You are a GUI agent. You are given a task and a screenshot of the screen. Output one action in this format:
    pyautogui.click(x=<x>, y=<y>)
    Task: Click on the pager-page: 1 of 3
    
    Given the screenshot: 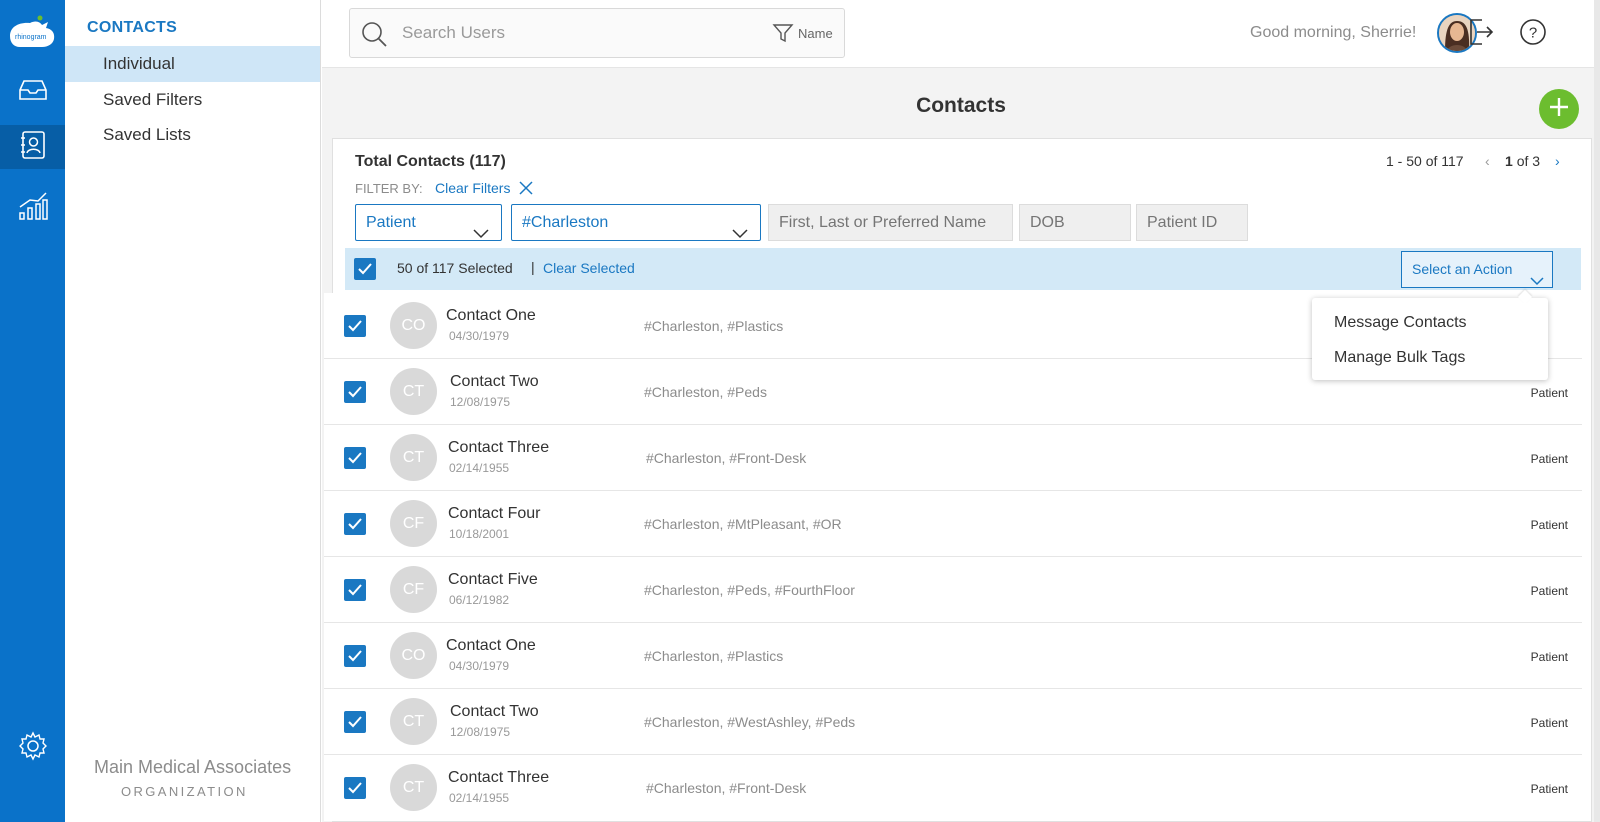 What is the action you would take?
    pyautogui.click(x=1522, y=161)
    